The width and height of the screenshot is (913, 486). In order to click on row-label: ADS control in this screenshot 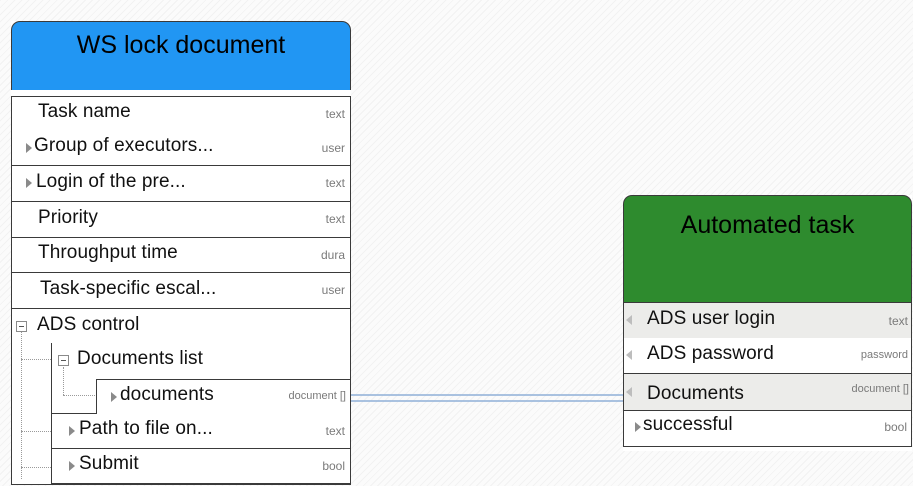, I will do `click(88, 324)`.